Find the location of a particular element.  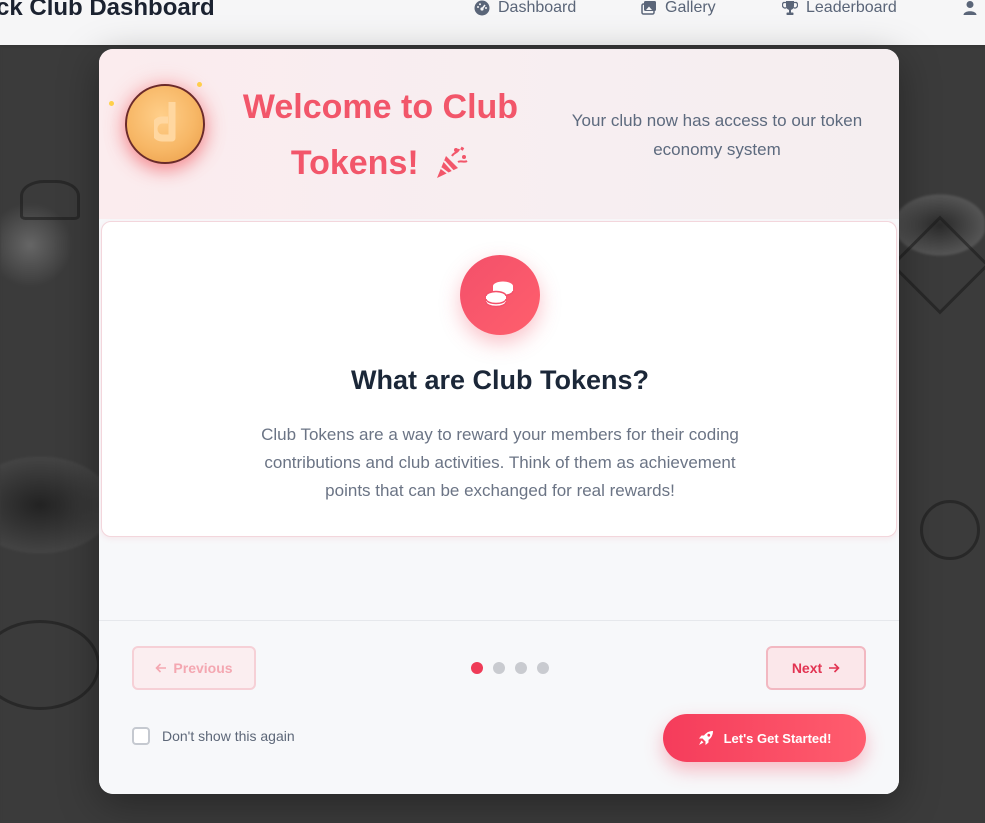

nav-item-dashboard: Dashboard is located at coordinates (525, 9).